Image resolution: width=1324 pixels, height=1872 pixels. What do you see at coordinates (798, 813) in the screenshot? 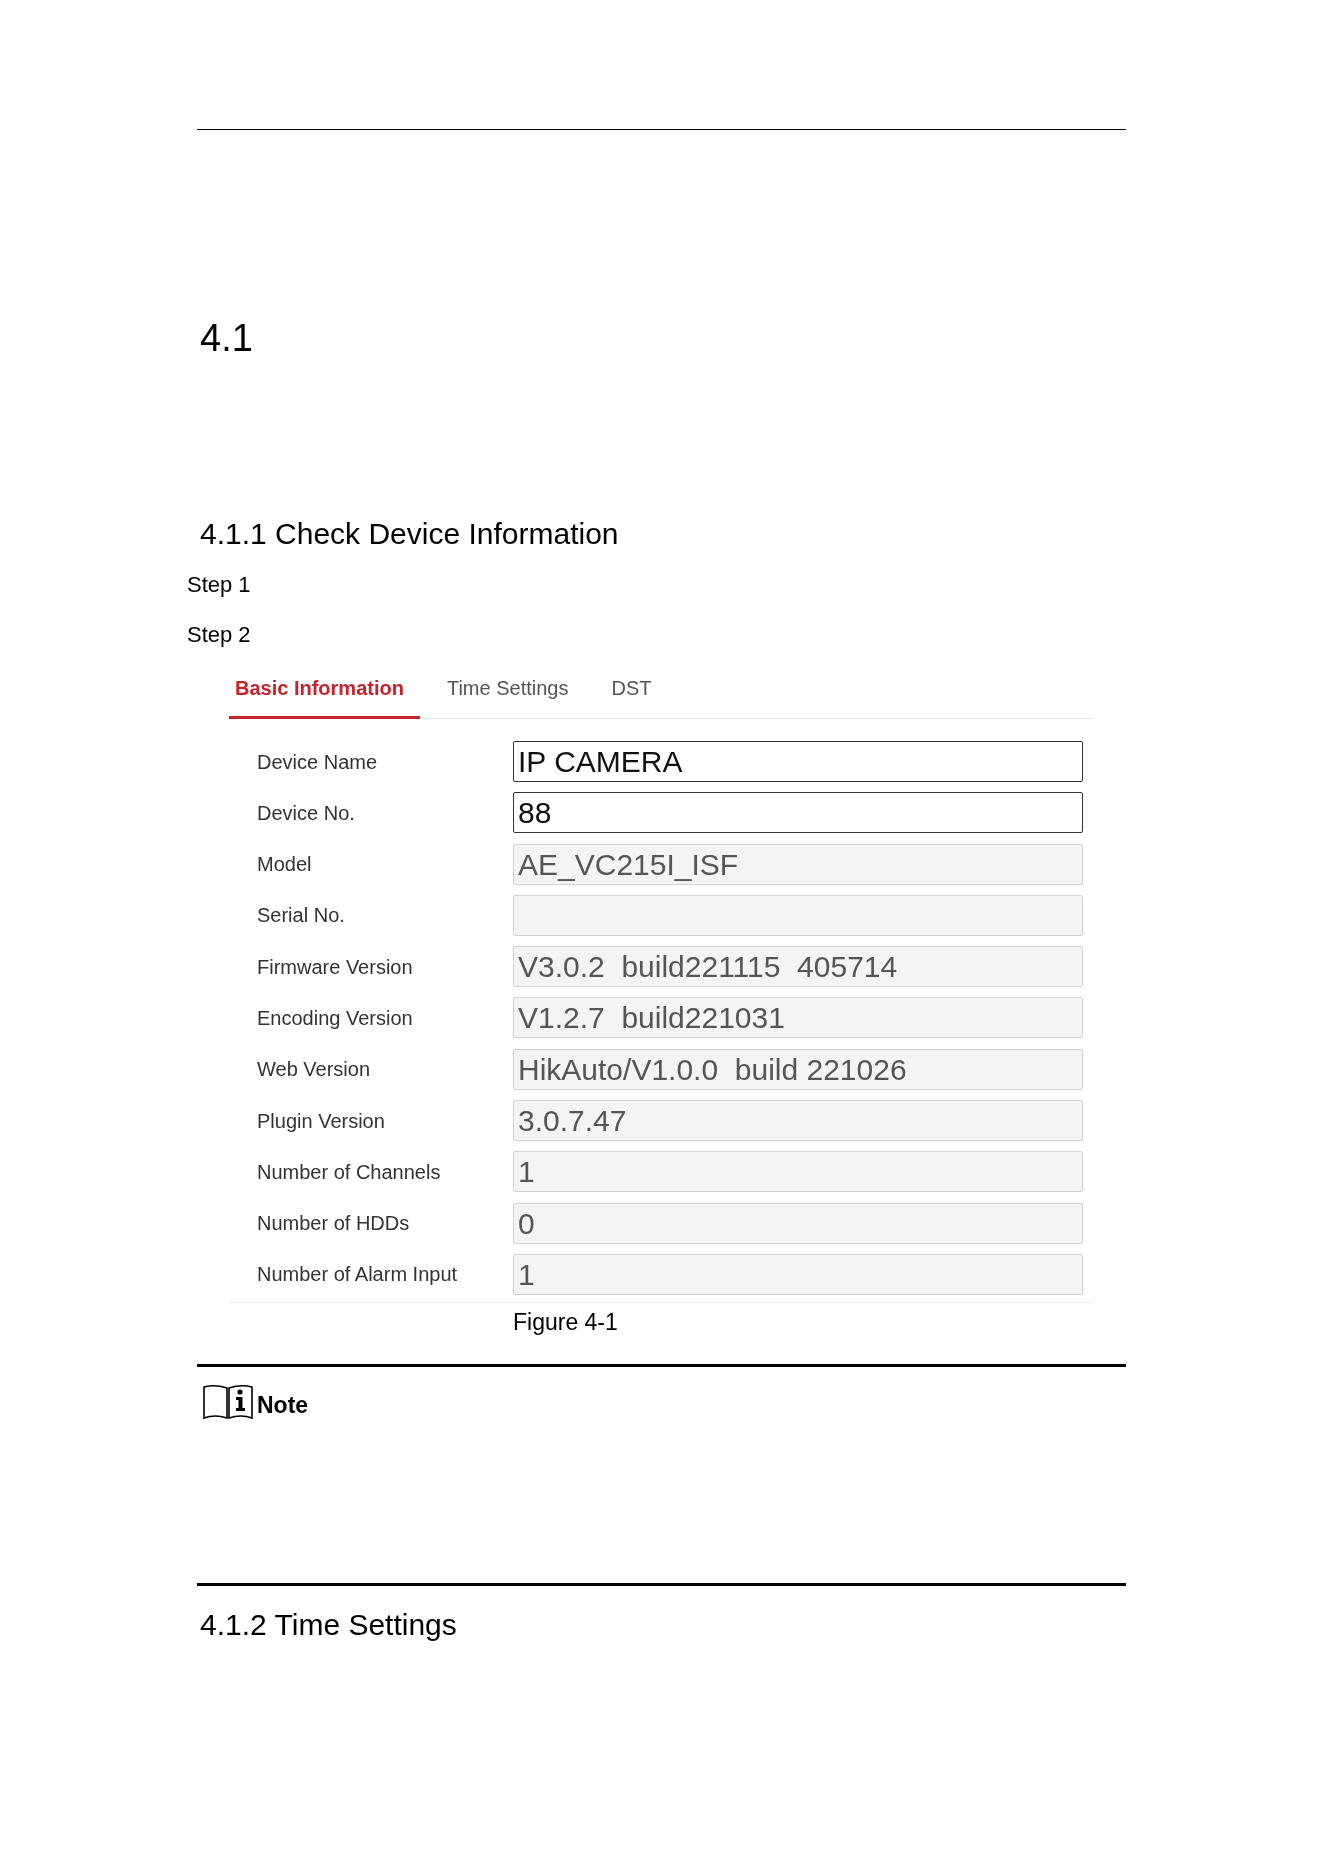
I see `input-field: 88` at bounding box center [798, 813].